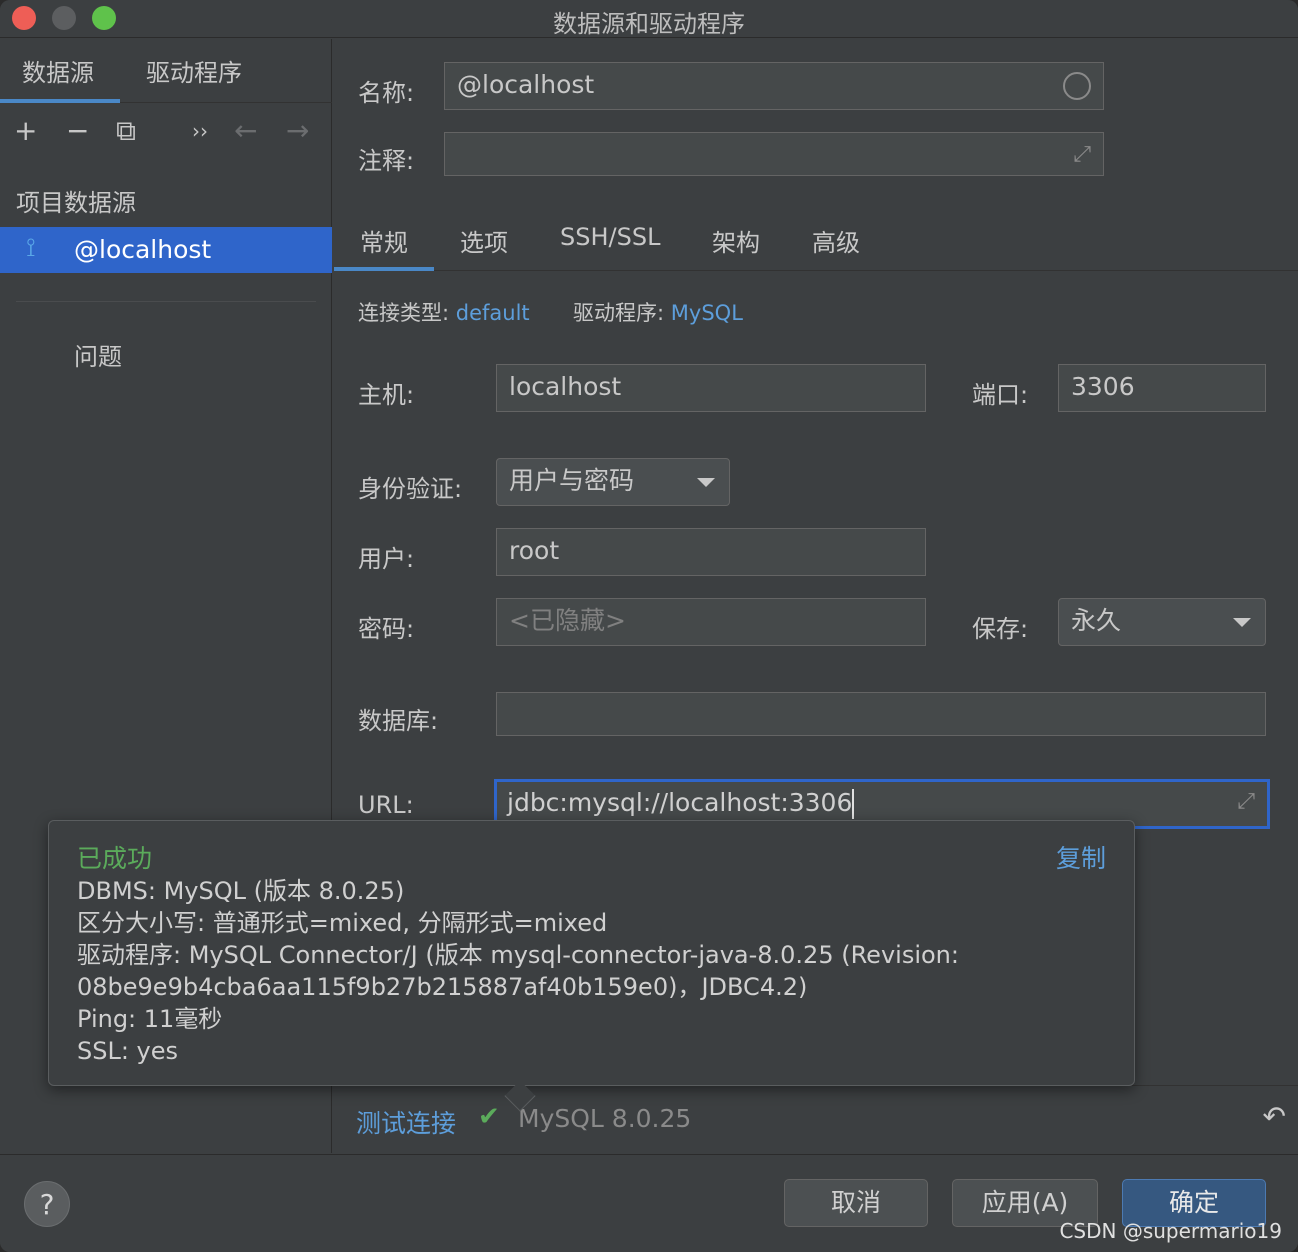 The image size is (1298, 1252). What do you see at coordinates (711, 622) in the screenshot?
I see `password-field: <已隐藏>` at bounding box center [711, 622].